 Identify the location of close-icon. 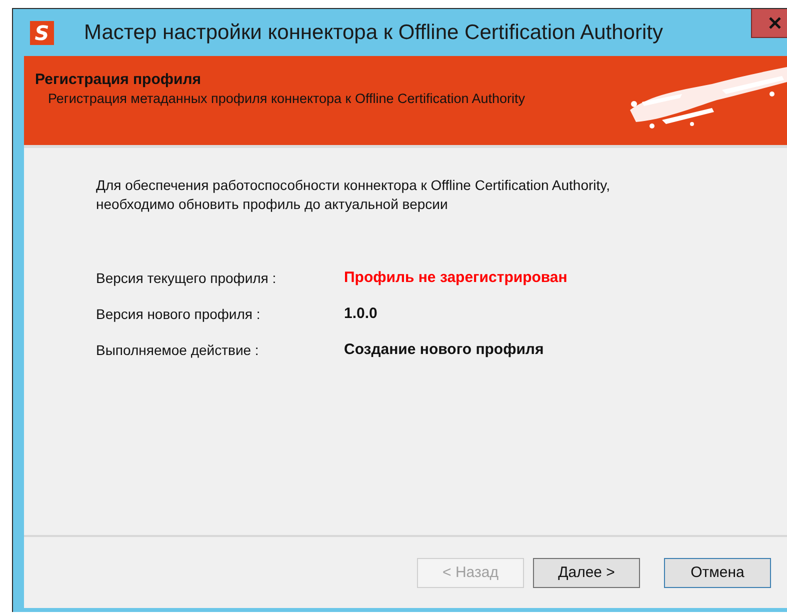
(775, 23).